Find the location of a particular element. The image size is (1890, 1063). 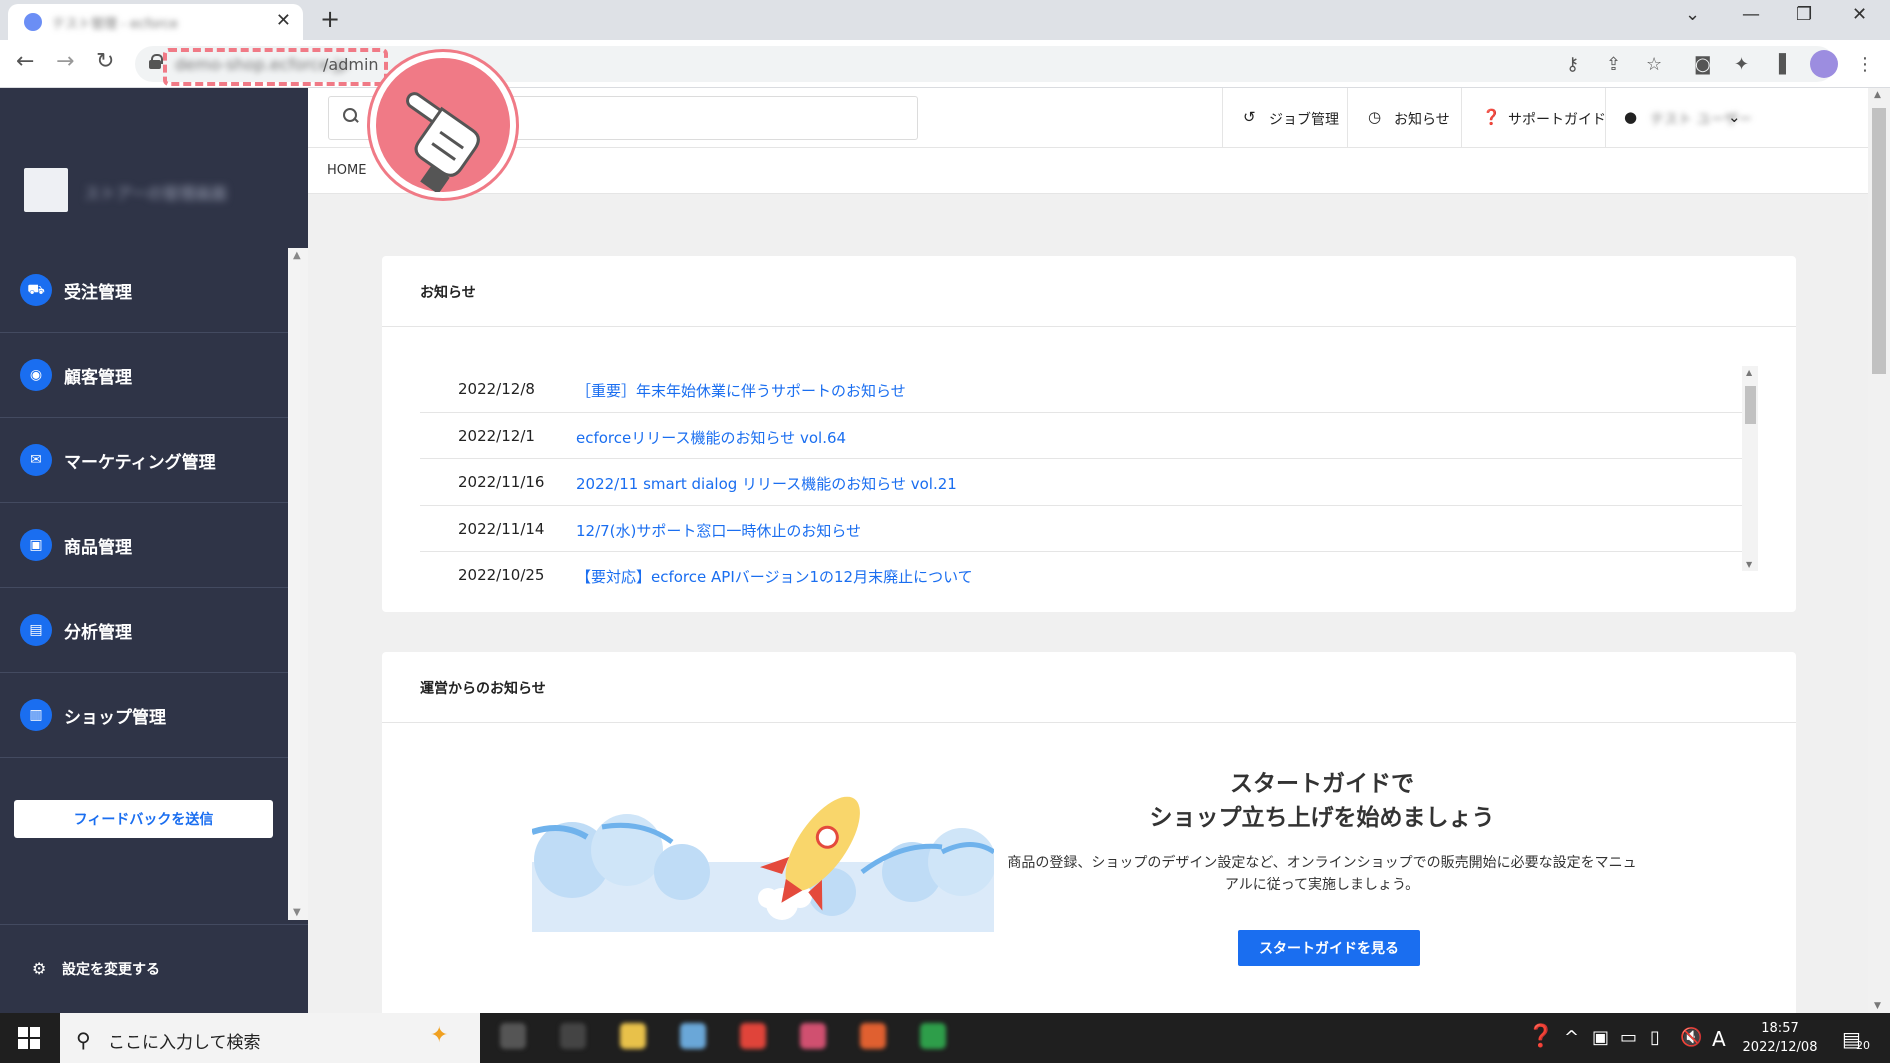

chevron-up-icon: ^ is located at coordinates (1571, 1037).